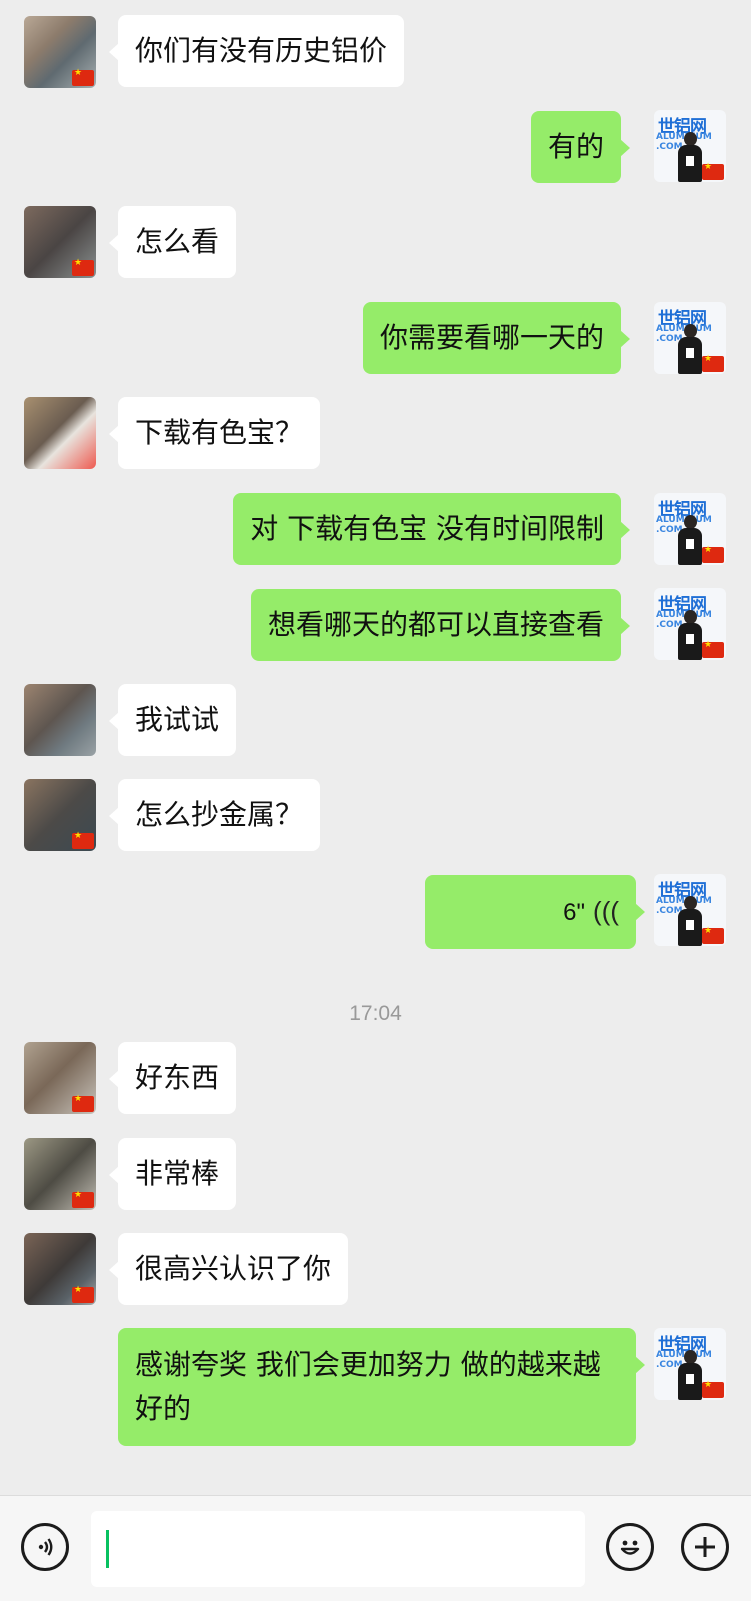 The image size is (751, 1601). I want to click on plus-icon, so click(705, 1547).